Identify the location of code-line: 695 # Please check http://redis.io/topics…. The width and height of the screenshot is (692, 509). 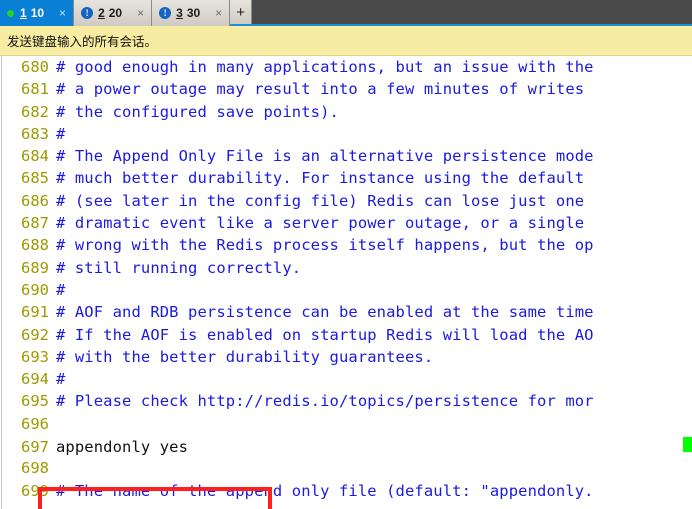
(346, 403).